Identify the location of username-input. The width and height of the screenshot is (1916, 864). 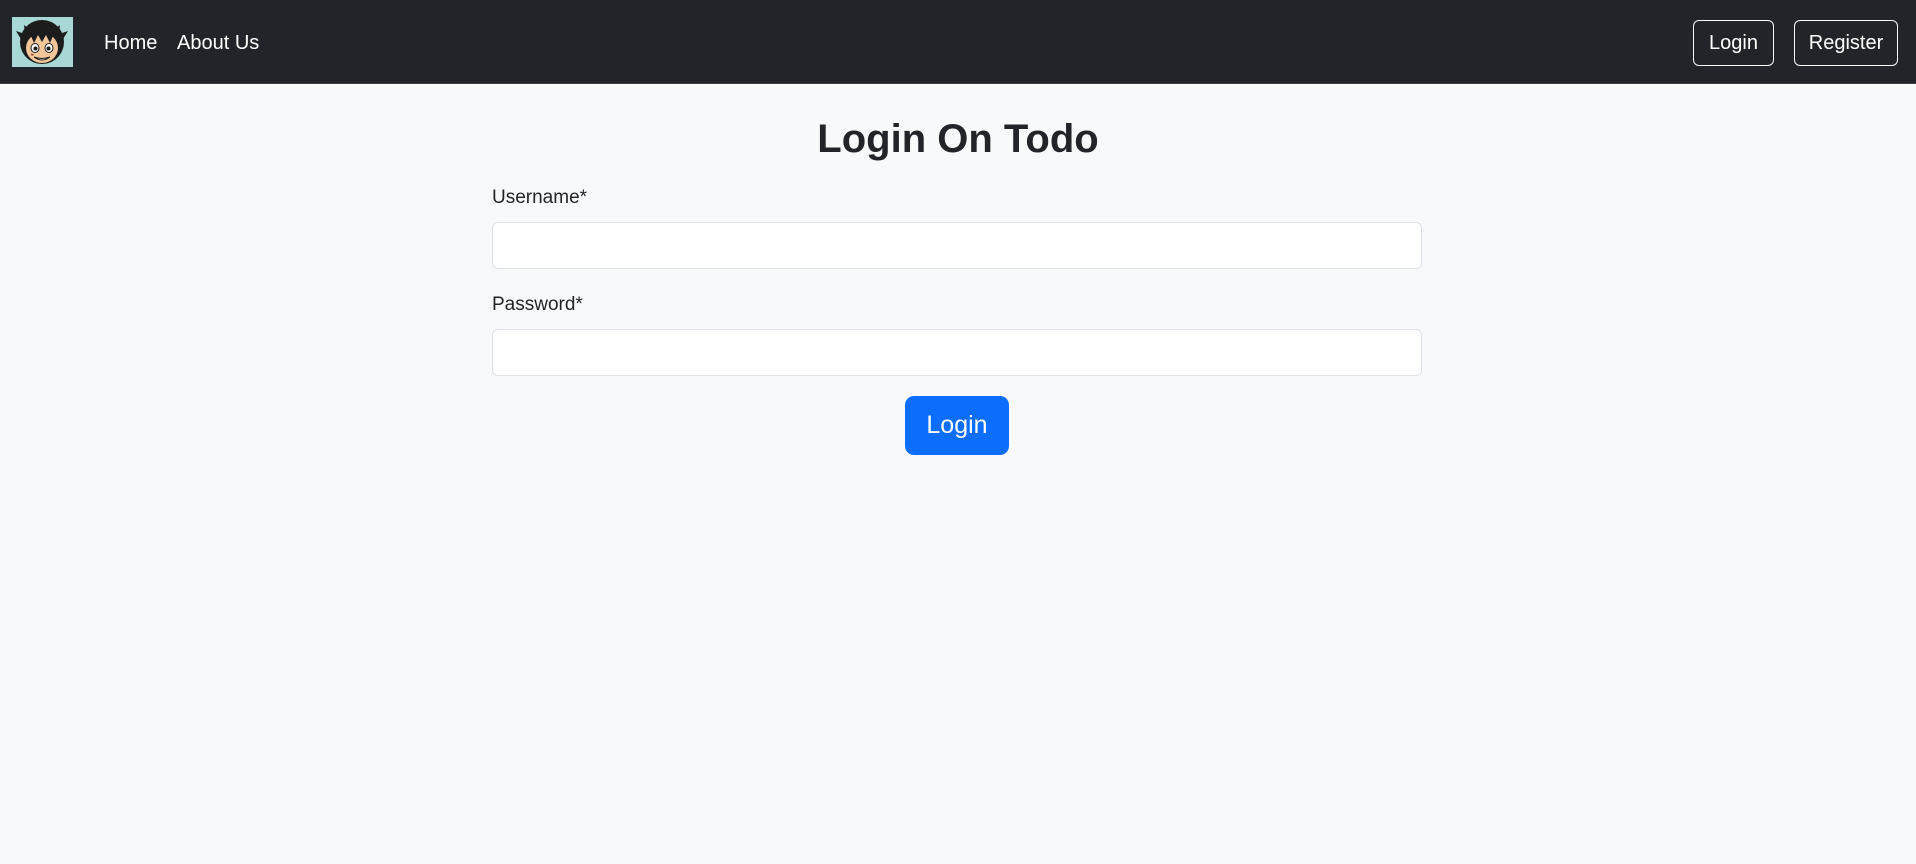
(957, 245).